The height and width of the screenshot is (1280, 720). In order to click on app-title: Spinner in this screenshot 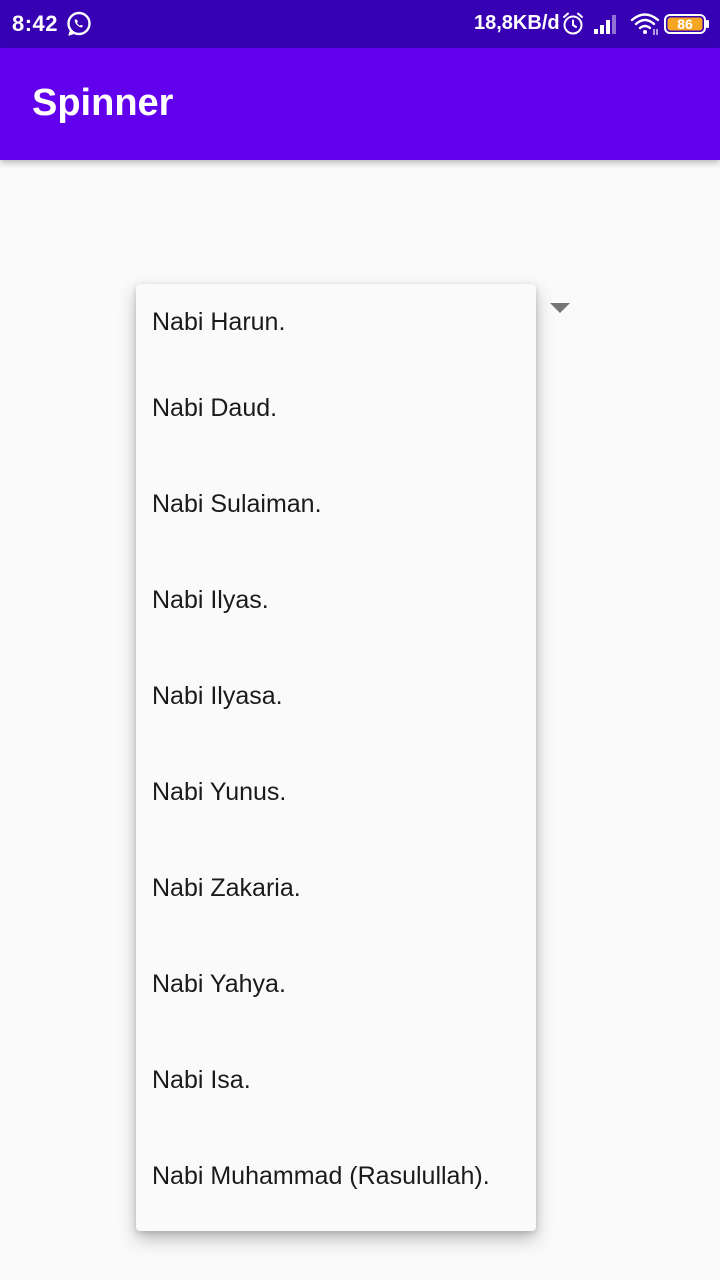, I will do `click(103, 103)`.